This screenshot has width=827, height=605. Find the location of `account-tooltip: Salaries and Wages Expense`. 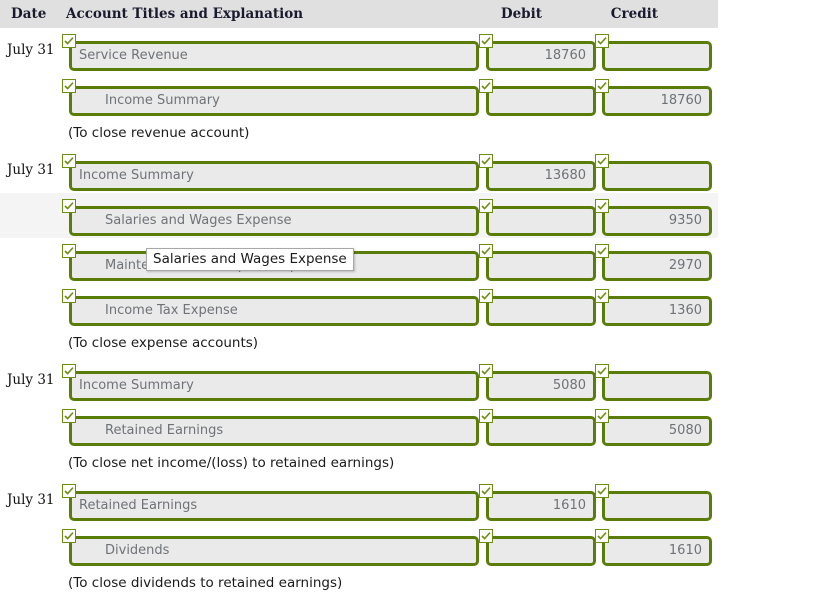

account-tooltip: Salaries and Wages Expense is located at coordinates (250, 259).